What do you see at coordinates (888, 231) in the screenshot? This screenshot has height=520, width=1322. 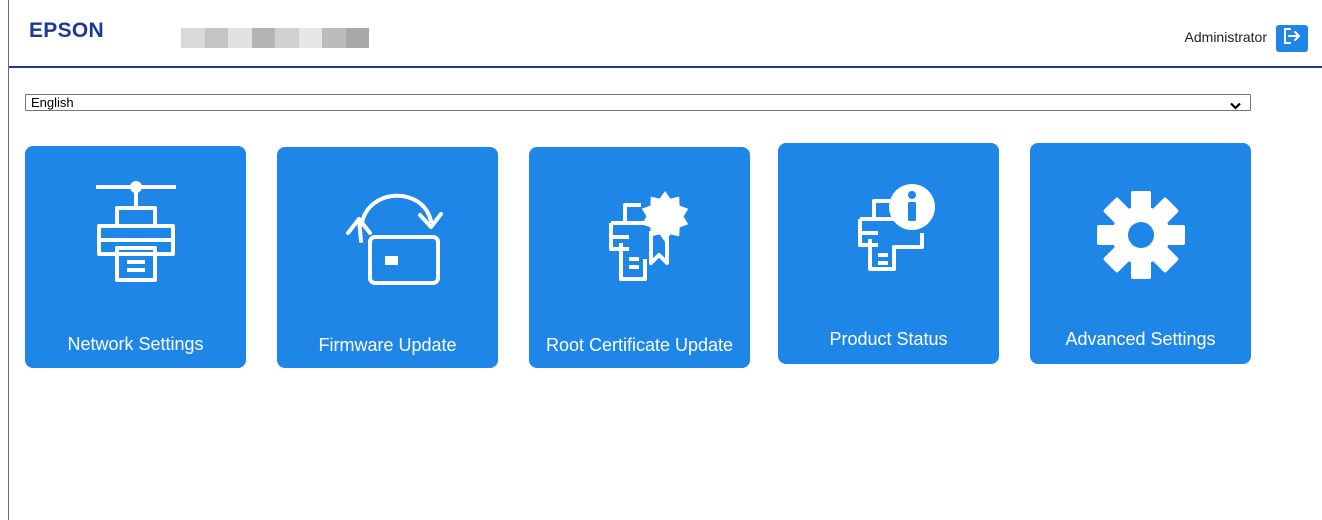 I see `printer-info-icon` at bounding box center [888, 231].